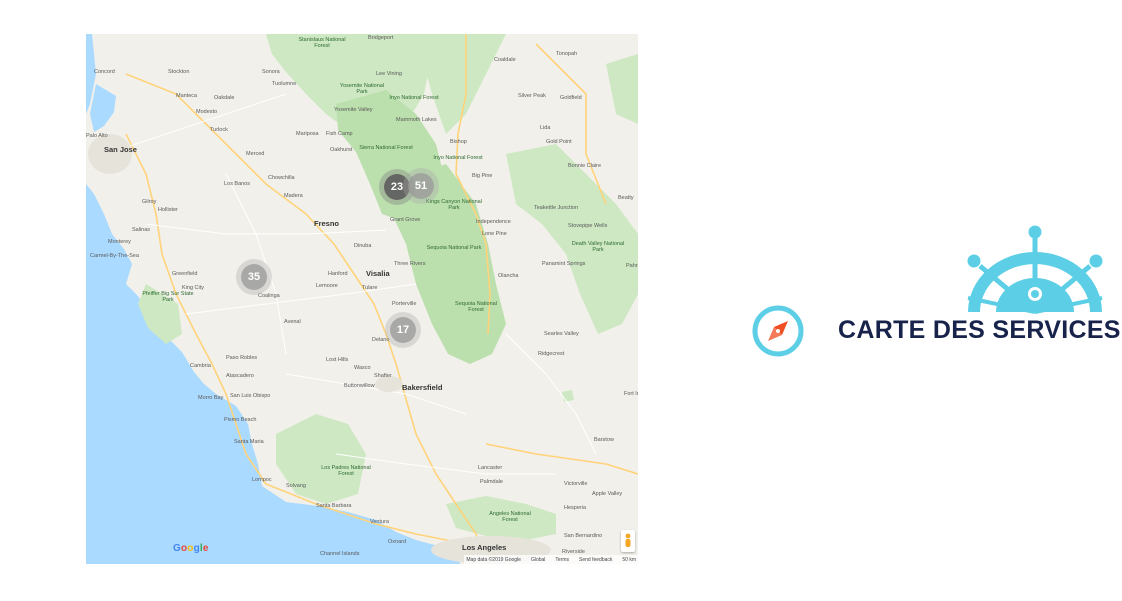 The image size is (1122, 601). What do you see at coordinates (626, 198) in the screenshot?
I see `place-label: Beatty` at bounding box center [626, 198].